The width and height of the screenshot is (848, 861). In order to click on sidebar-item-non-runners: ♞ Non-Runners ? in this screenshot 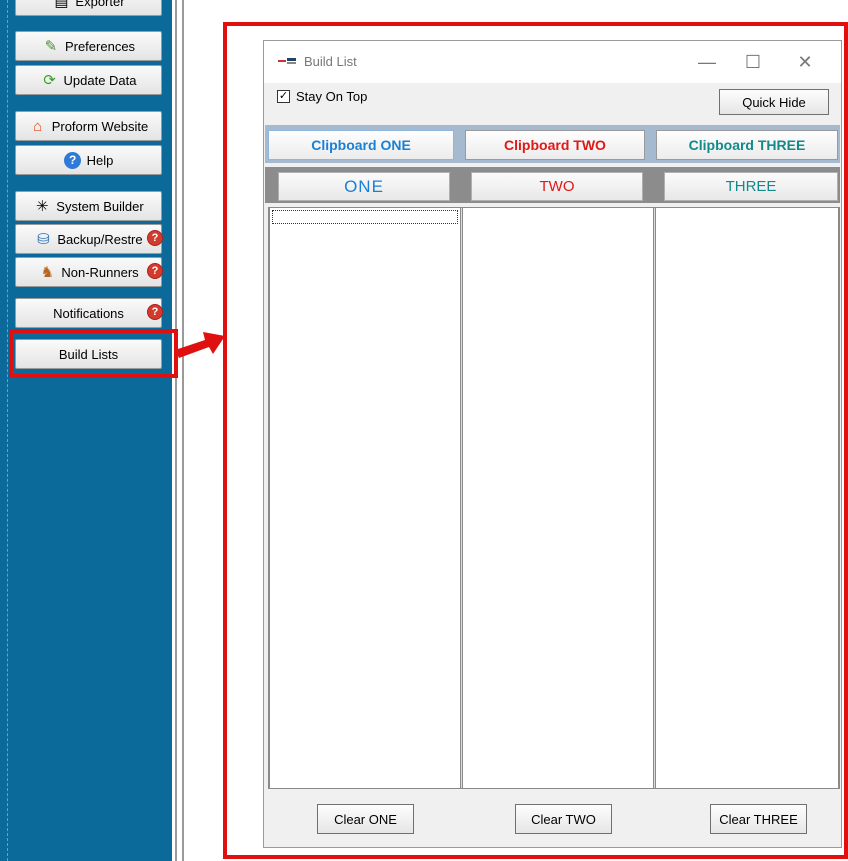, I will do `click(89, 272)`.